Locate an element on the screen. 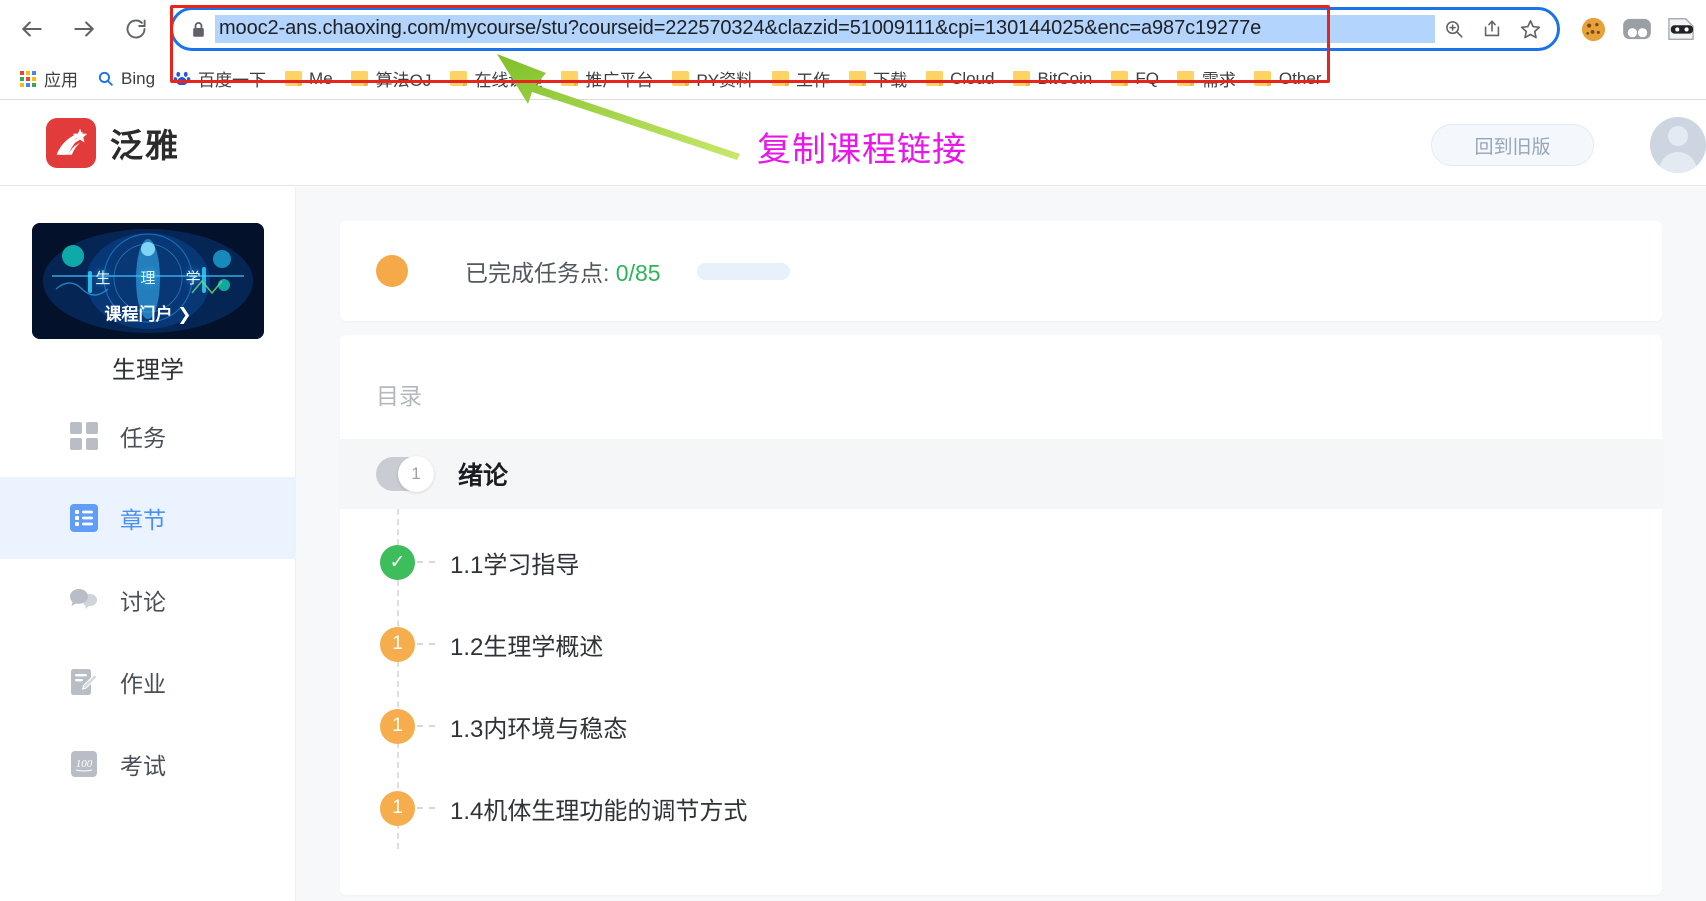 The image size is (1706, 901). site-logo-text: 泛雅 is located at coordinates (145, 145).